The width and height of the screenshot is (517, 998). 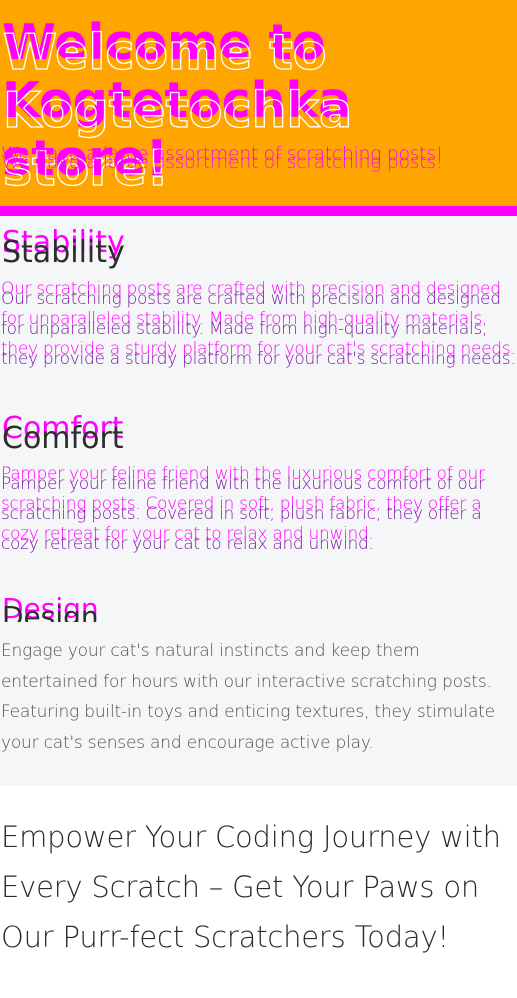 What do you see at coordinates (259, 607) in the screenshot?
I see `feature-title-design: Design Design` at bounding box center [259, 607].